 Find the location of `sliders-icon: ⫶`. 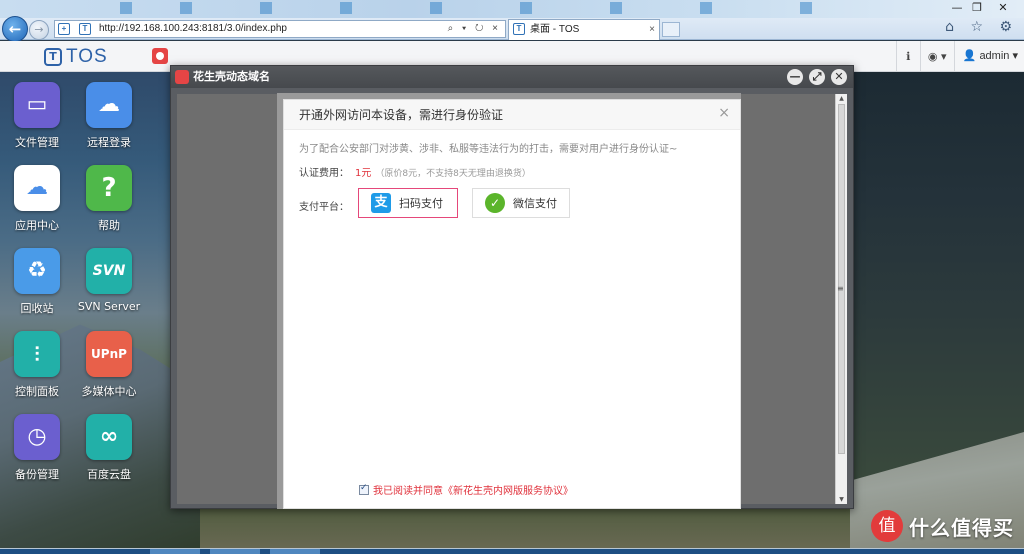

sliders-icon: ⫶ is located at coordinates (37, 354).